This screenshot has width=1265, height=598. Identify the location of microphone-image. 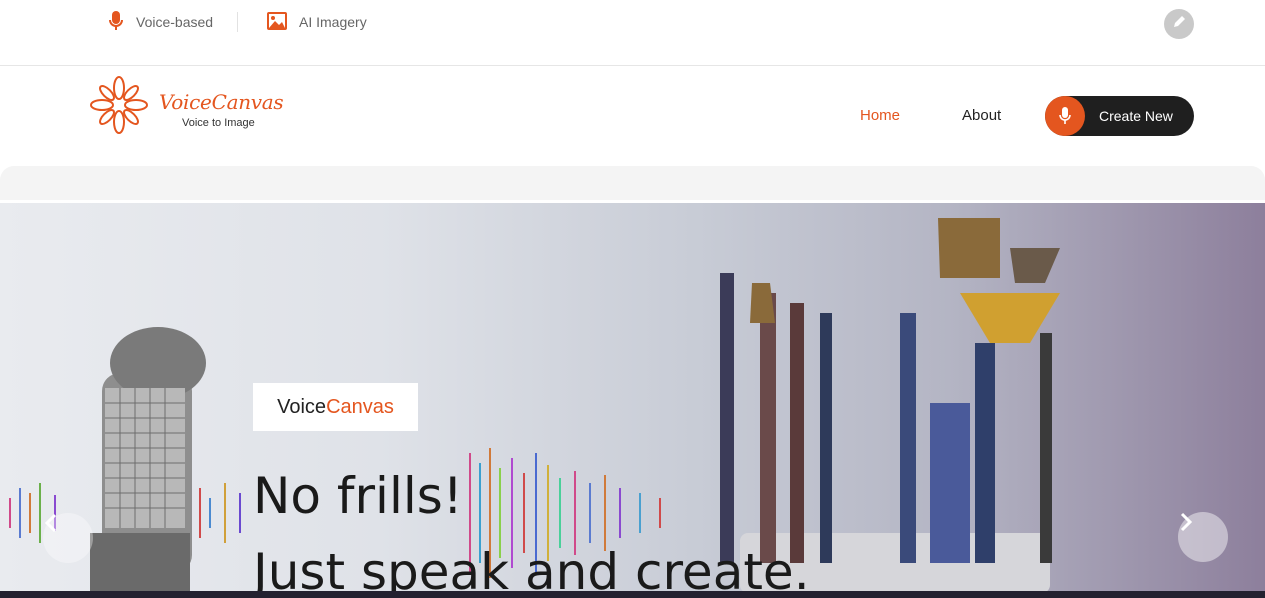
(148, 459).